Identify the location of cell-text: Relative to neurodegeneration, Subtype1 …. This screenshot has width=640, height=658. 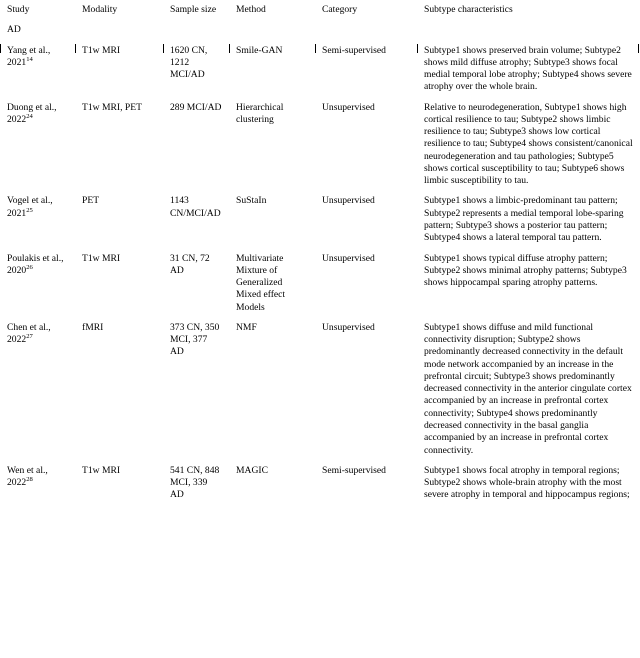
(528, 144).